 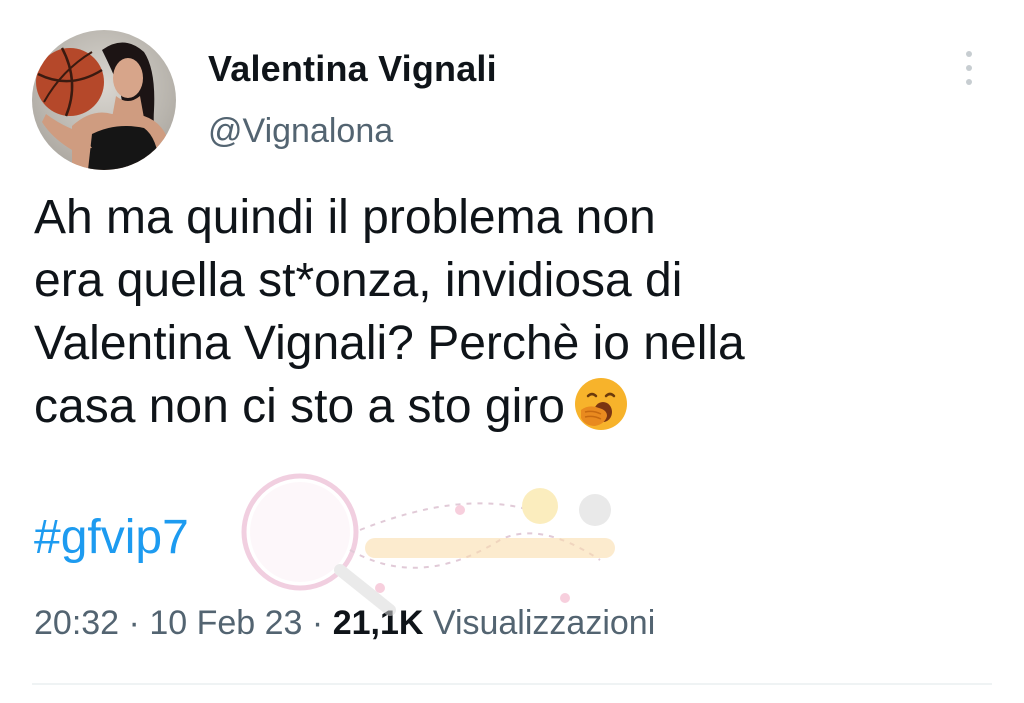 What do you see at coordinates (300, 131) in the screenshot?
I see `author-handle: @Vignalona` at bounding box center [300, 131].